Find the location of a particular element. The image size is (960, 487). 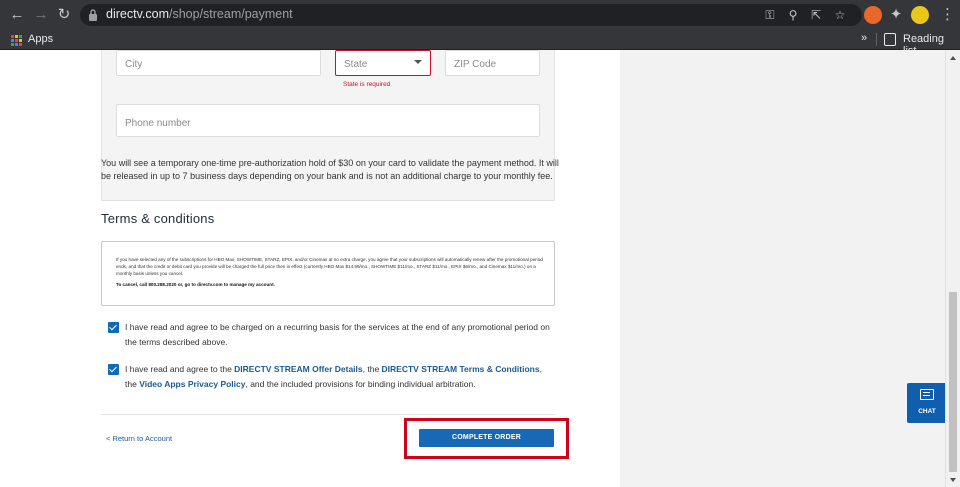

bookmark-divider is located at coordinates (876, 39).